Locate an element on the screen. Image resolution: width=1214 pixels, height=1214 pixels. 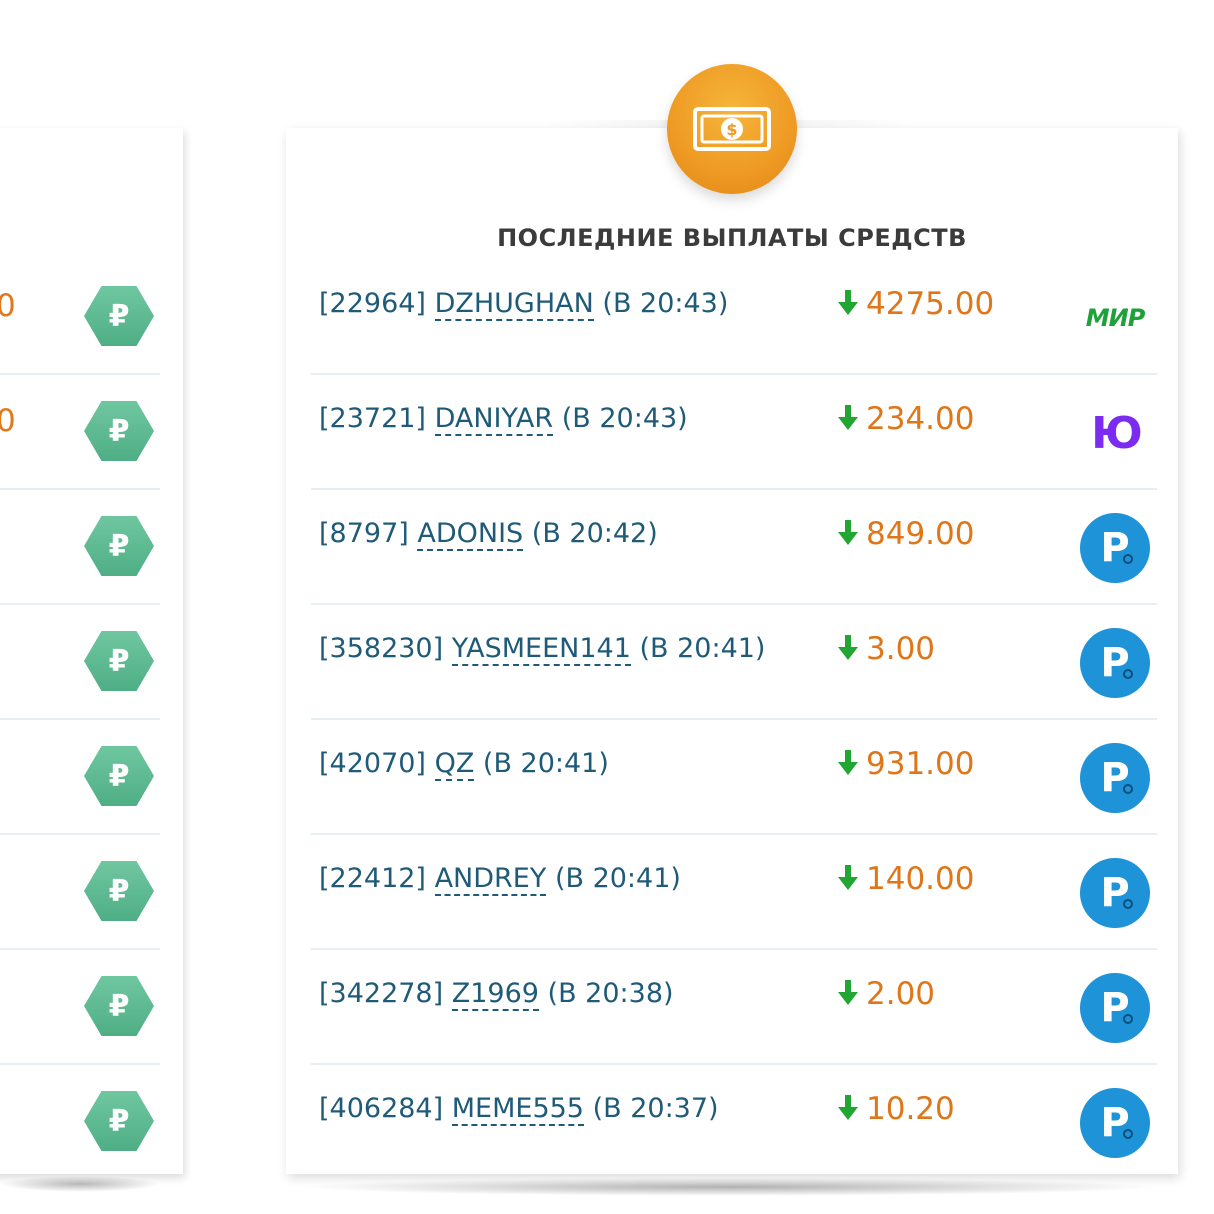
payouts-card-shadow is located at coordinates (730, 1187).